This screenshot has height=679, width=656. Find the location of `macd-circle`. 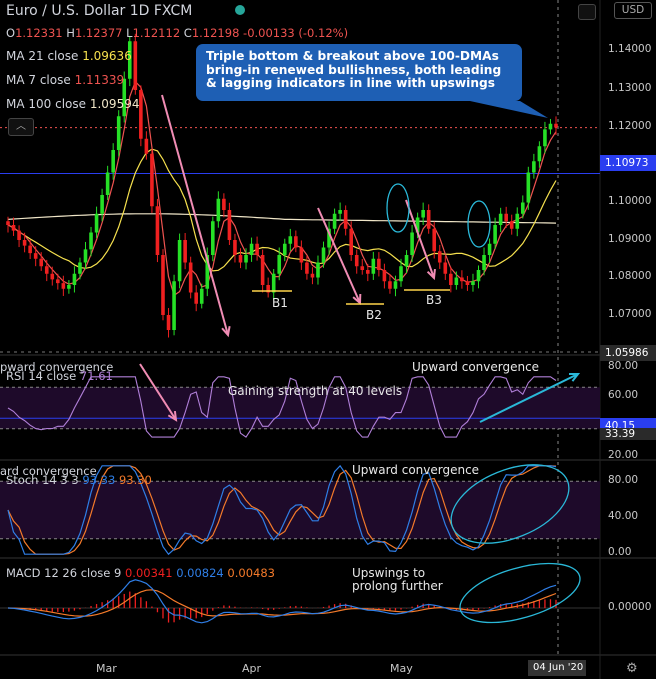

macd-circle is located at coordinates (520, 593).